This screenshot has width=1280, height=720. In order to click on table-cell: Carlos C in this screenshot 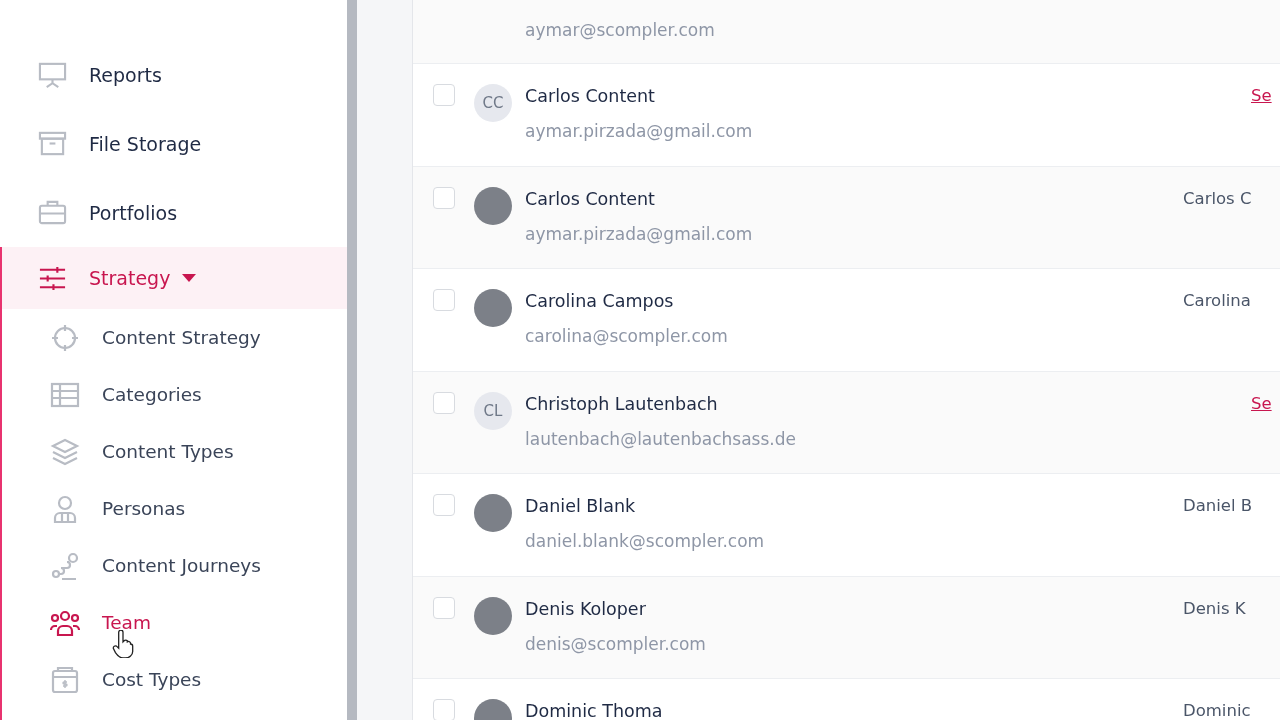, I will do `click(1217, 198)`.